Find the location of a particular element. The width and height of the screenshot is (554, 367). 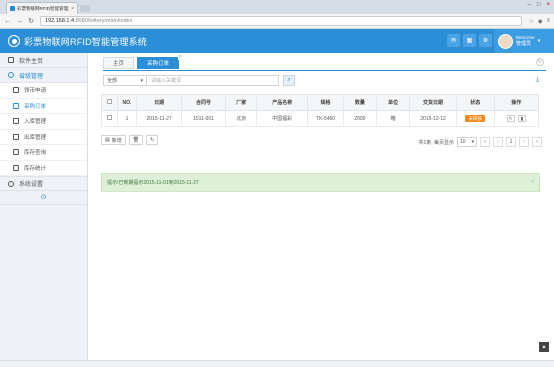

prev-page-button: ‹ is located at coordinates (498, 142).